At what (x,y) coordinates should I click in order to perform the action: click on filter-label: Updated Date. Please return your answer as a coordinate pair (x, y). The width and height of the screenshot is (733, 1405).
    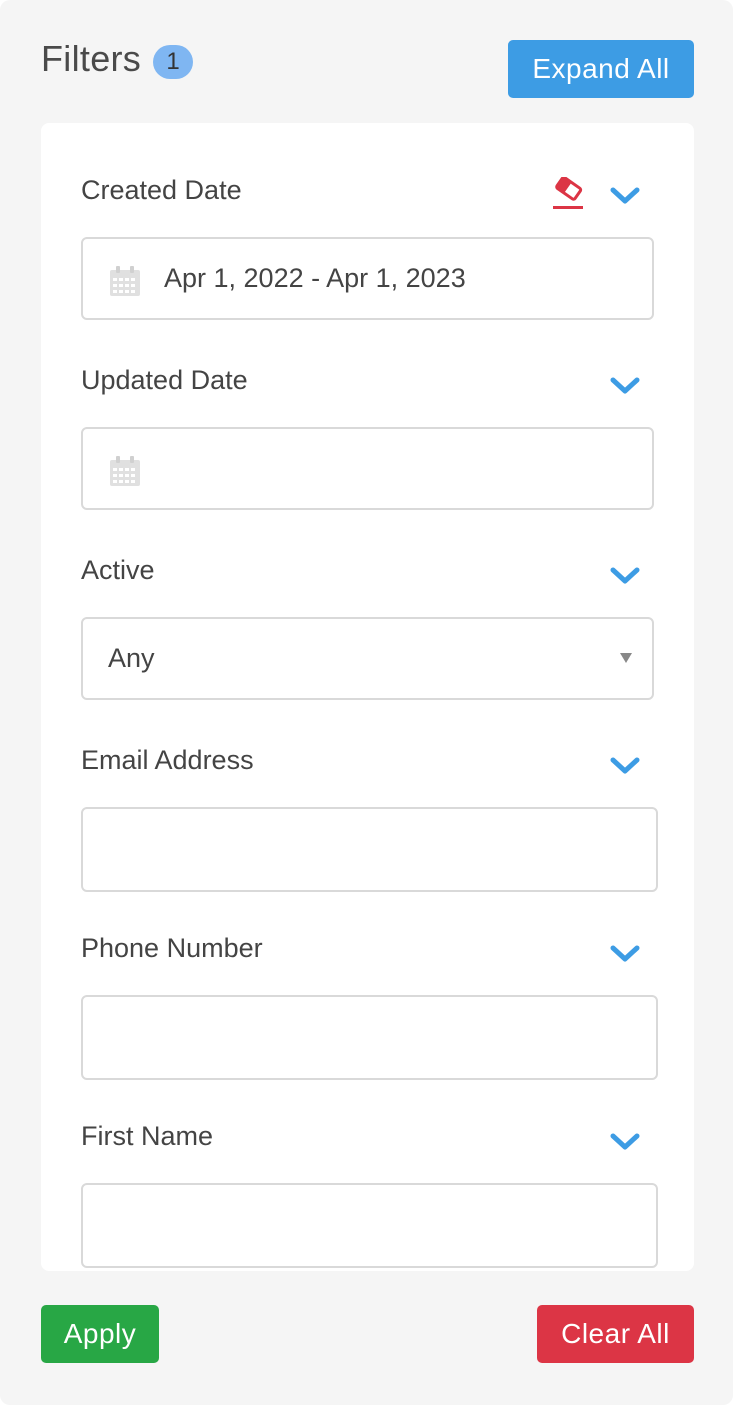
    Looking at the image, I should click on (164, 380).